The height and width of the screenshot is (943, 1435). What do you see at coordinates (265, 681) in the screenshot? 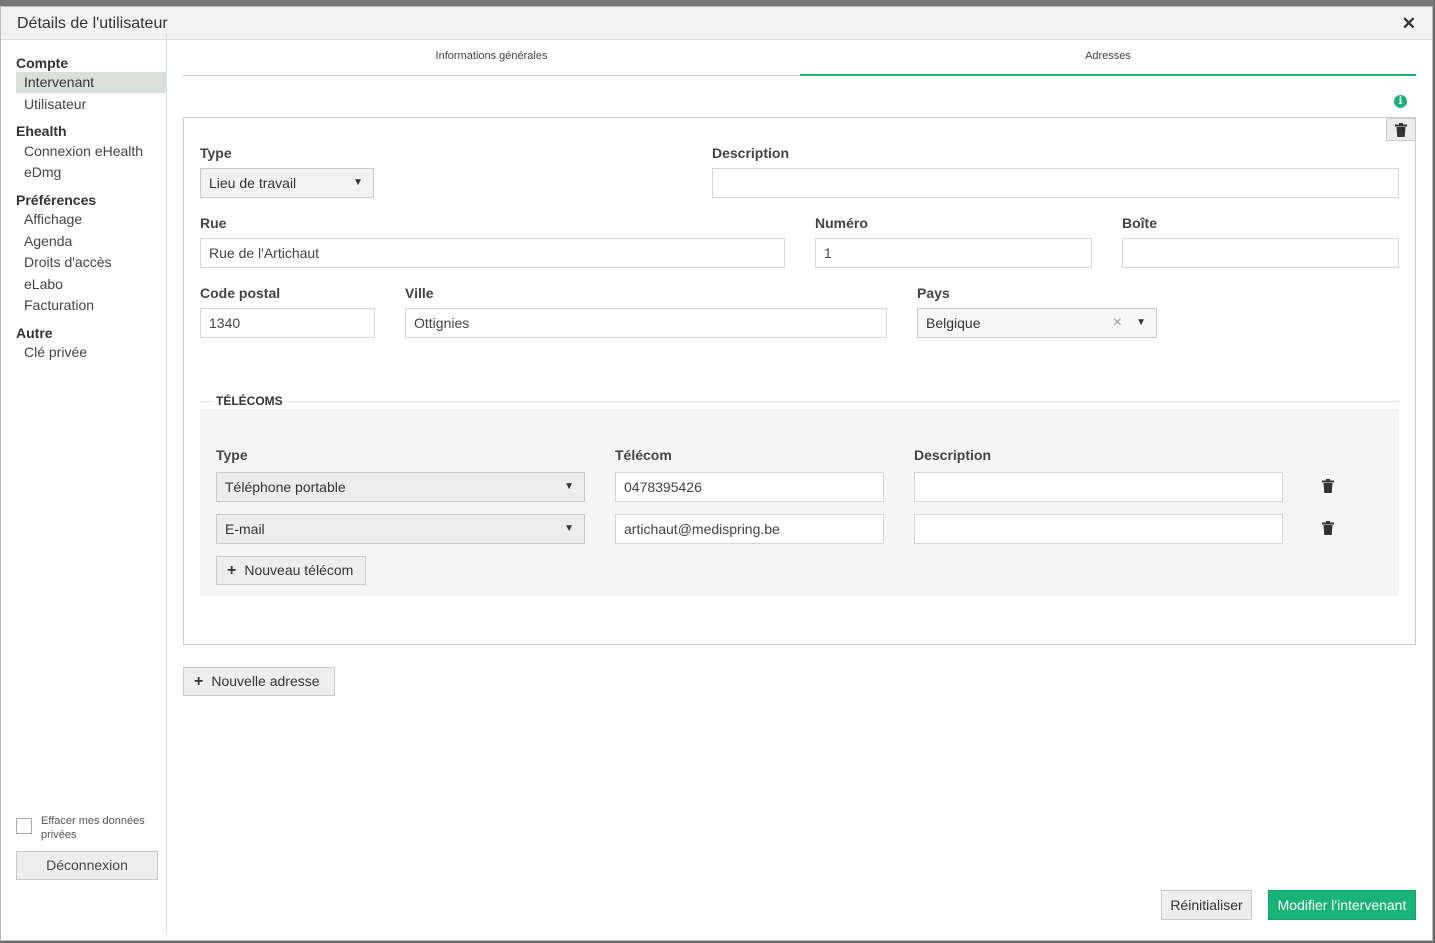
I see `add-address-label: Nouvelle adresse` at bounding box center [265, 681].